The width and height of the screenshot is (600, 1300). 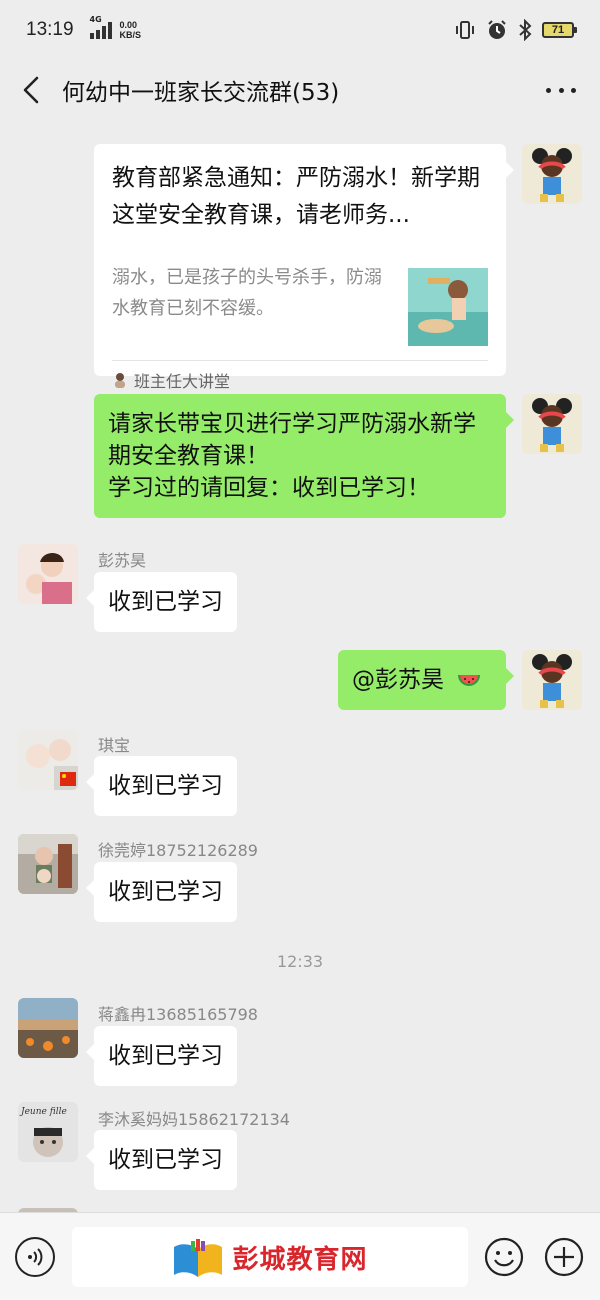 I want to click on network-speed: 0.00 KB/S, so click(x=131, y=30).